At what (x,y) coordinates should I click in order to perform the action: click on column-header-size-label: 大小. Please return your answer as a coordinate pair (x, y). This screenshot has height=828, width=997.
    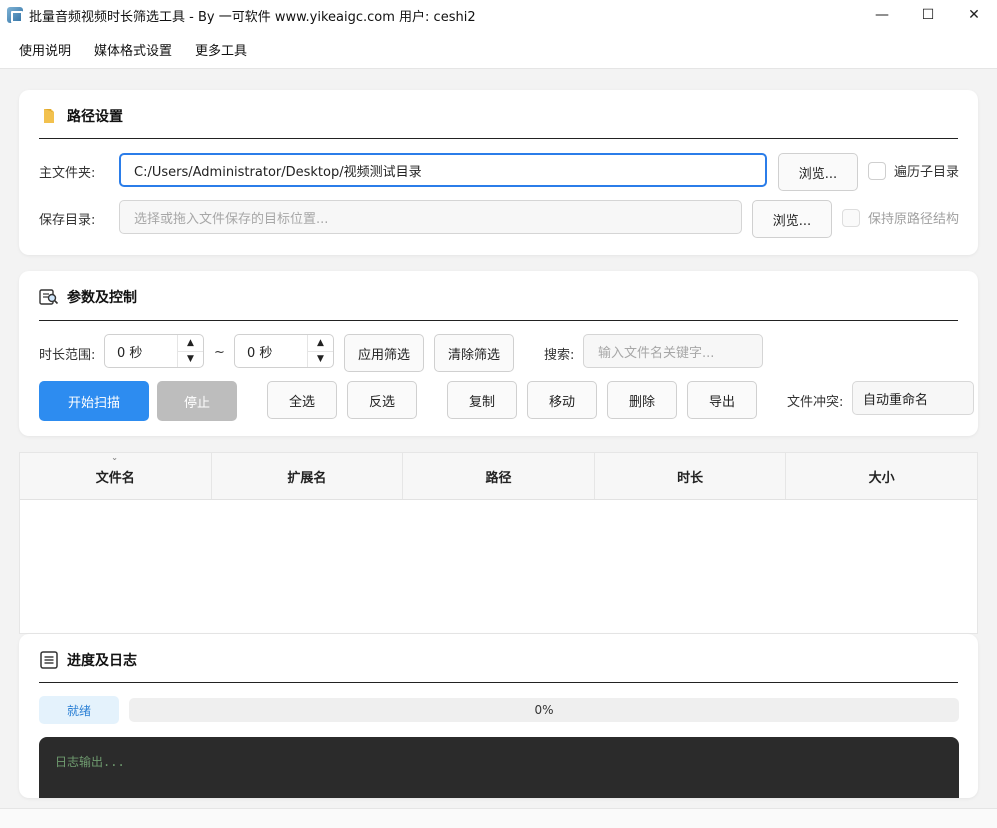
    Looking at the image, I should click on (881, 478).